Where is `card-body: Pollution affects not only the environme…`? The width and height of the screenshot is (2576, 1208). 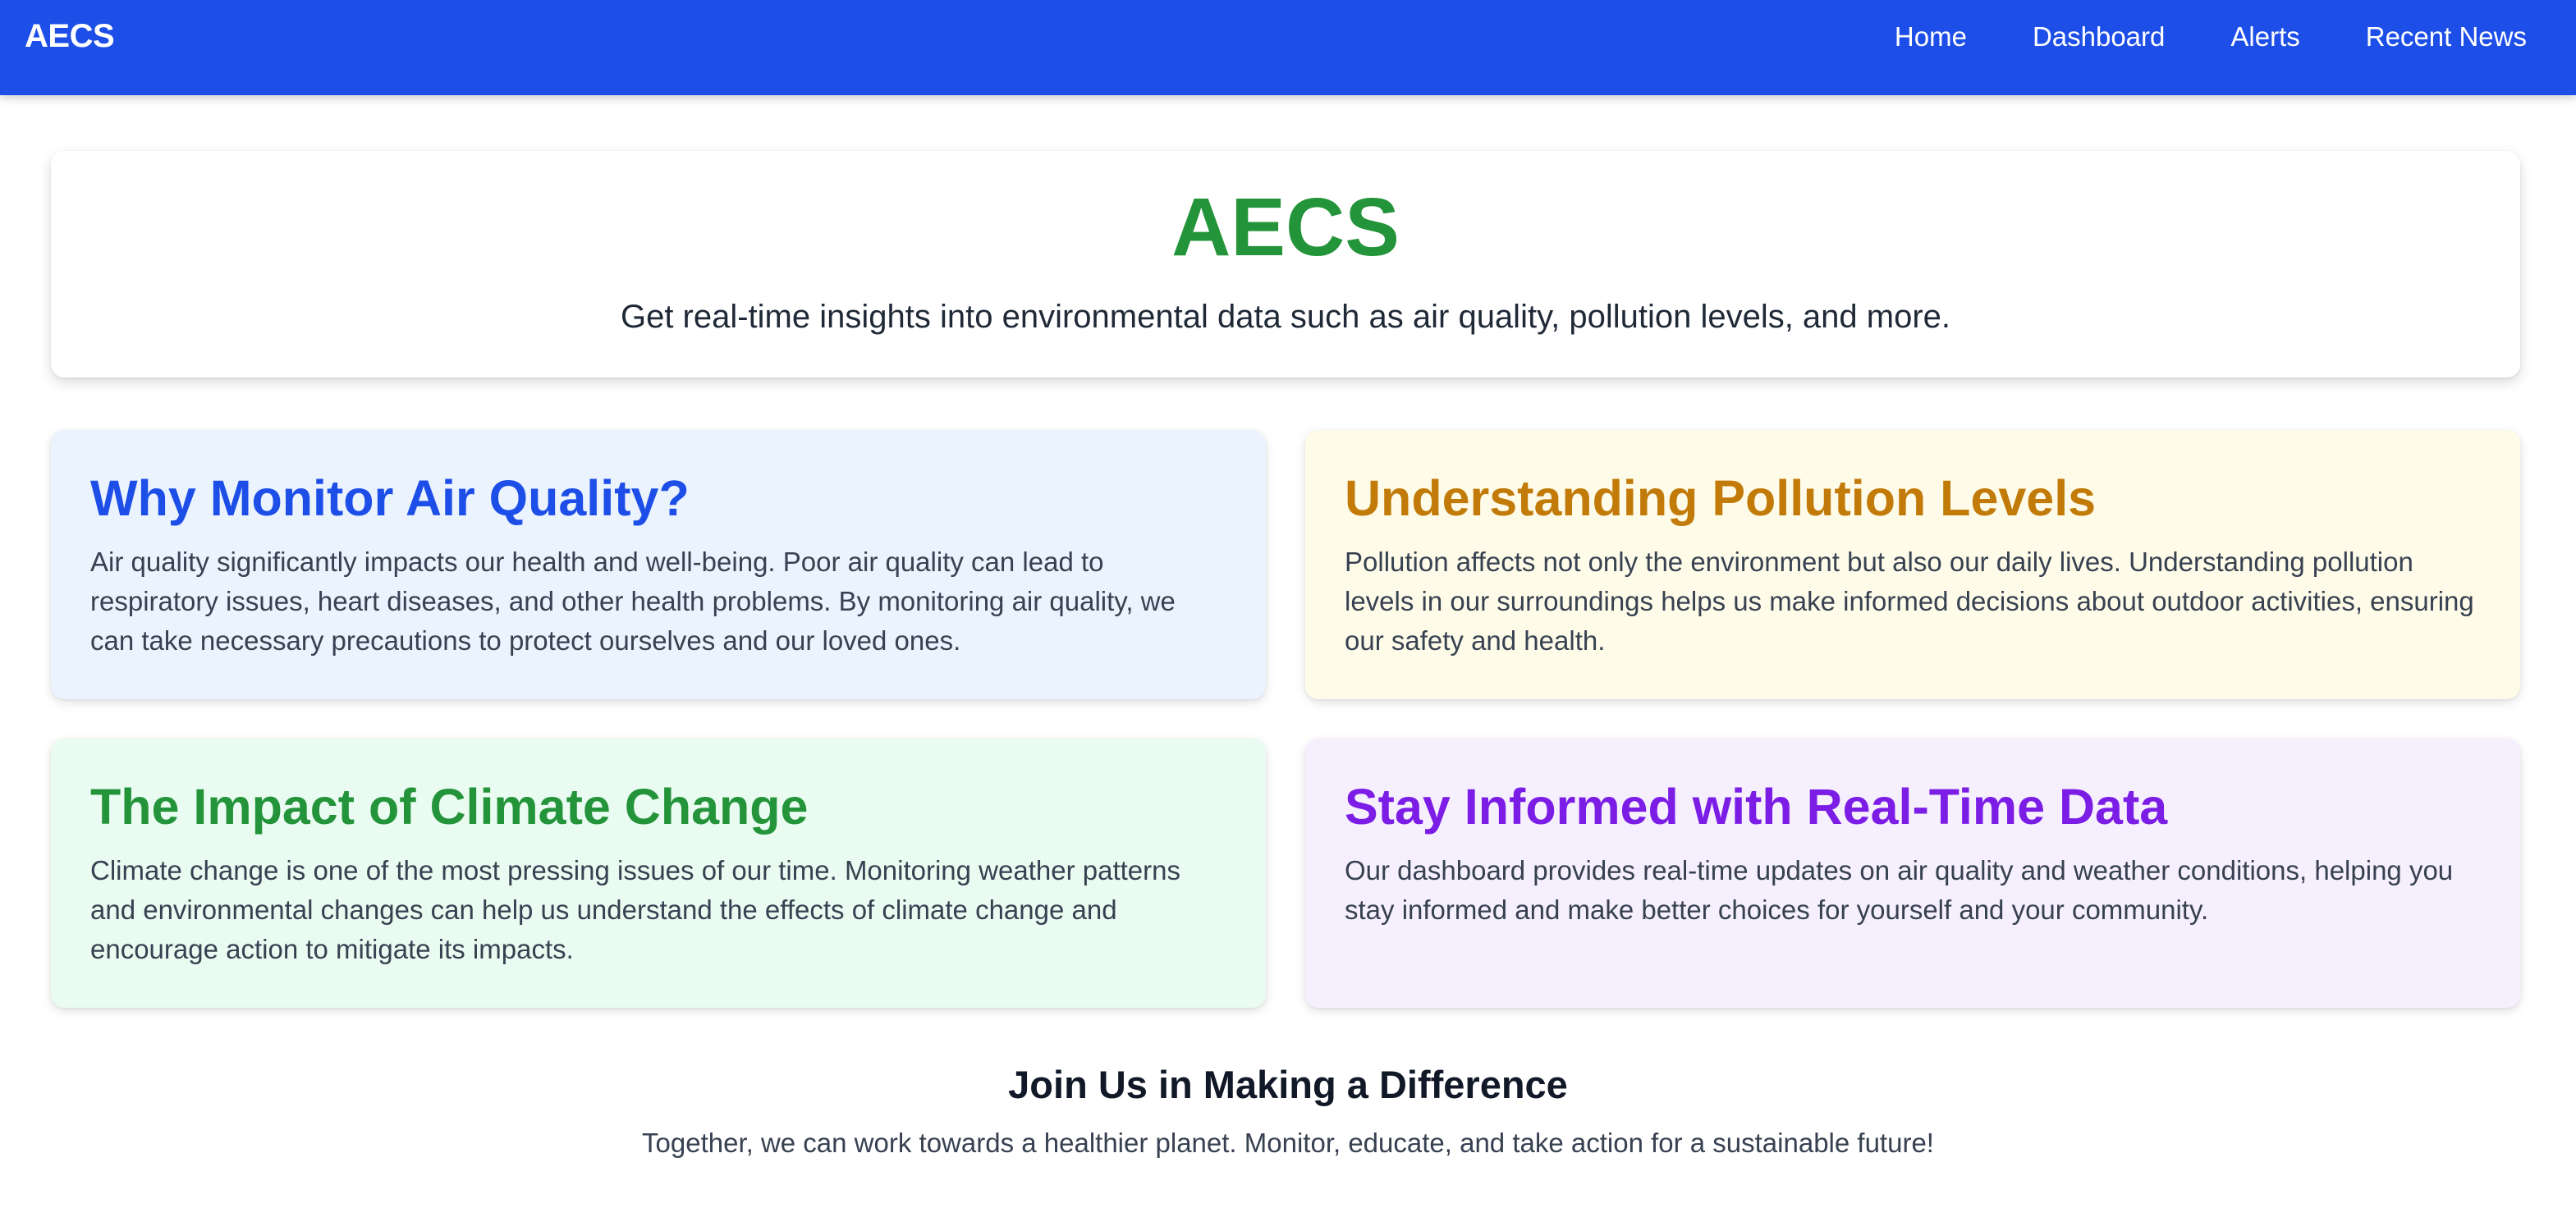
card-body: Pollution affects not only the environme… is located at coordinates (1910, 602).